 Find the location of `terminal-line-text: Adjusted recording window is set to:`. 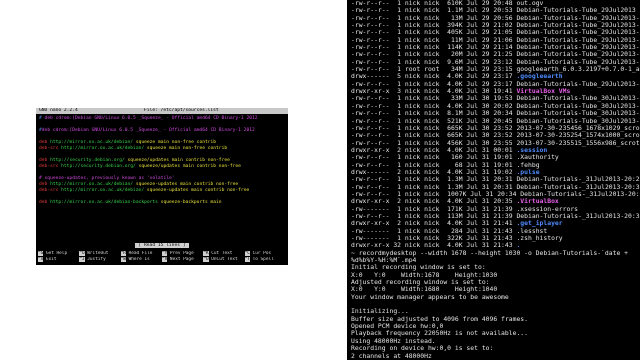

terminal-line-text: Adjusted recording window is set to: is located at coordinates (420, 283).